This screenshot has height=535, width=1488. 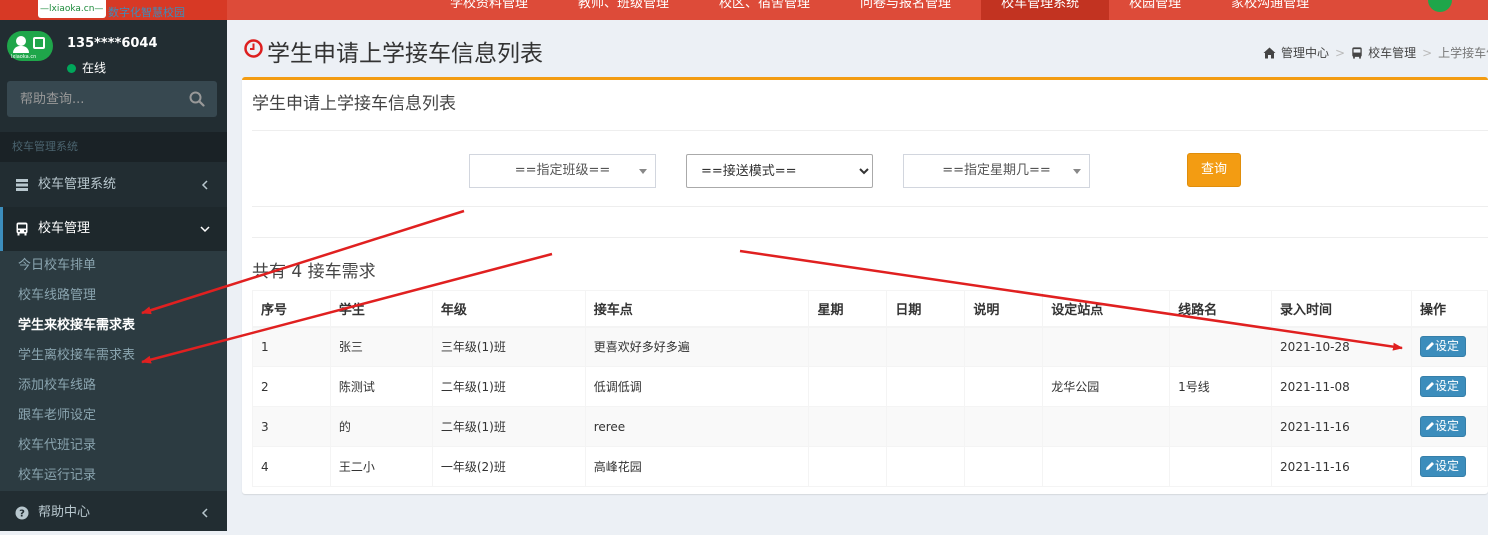 I want to click on class-filter-select: ==指定班级==, so click(x=562, y=171).